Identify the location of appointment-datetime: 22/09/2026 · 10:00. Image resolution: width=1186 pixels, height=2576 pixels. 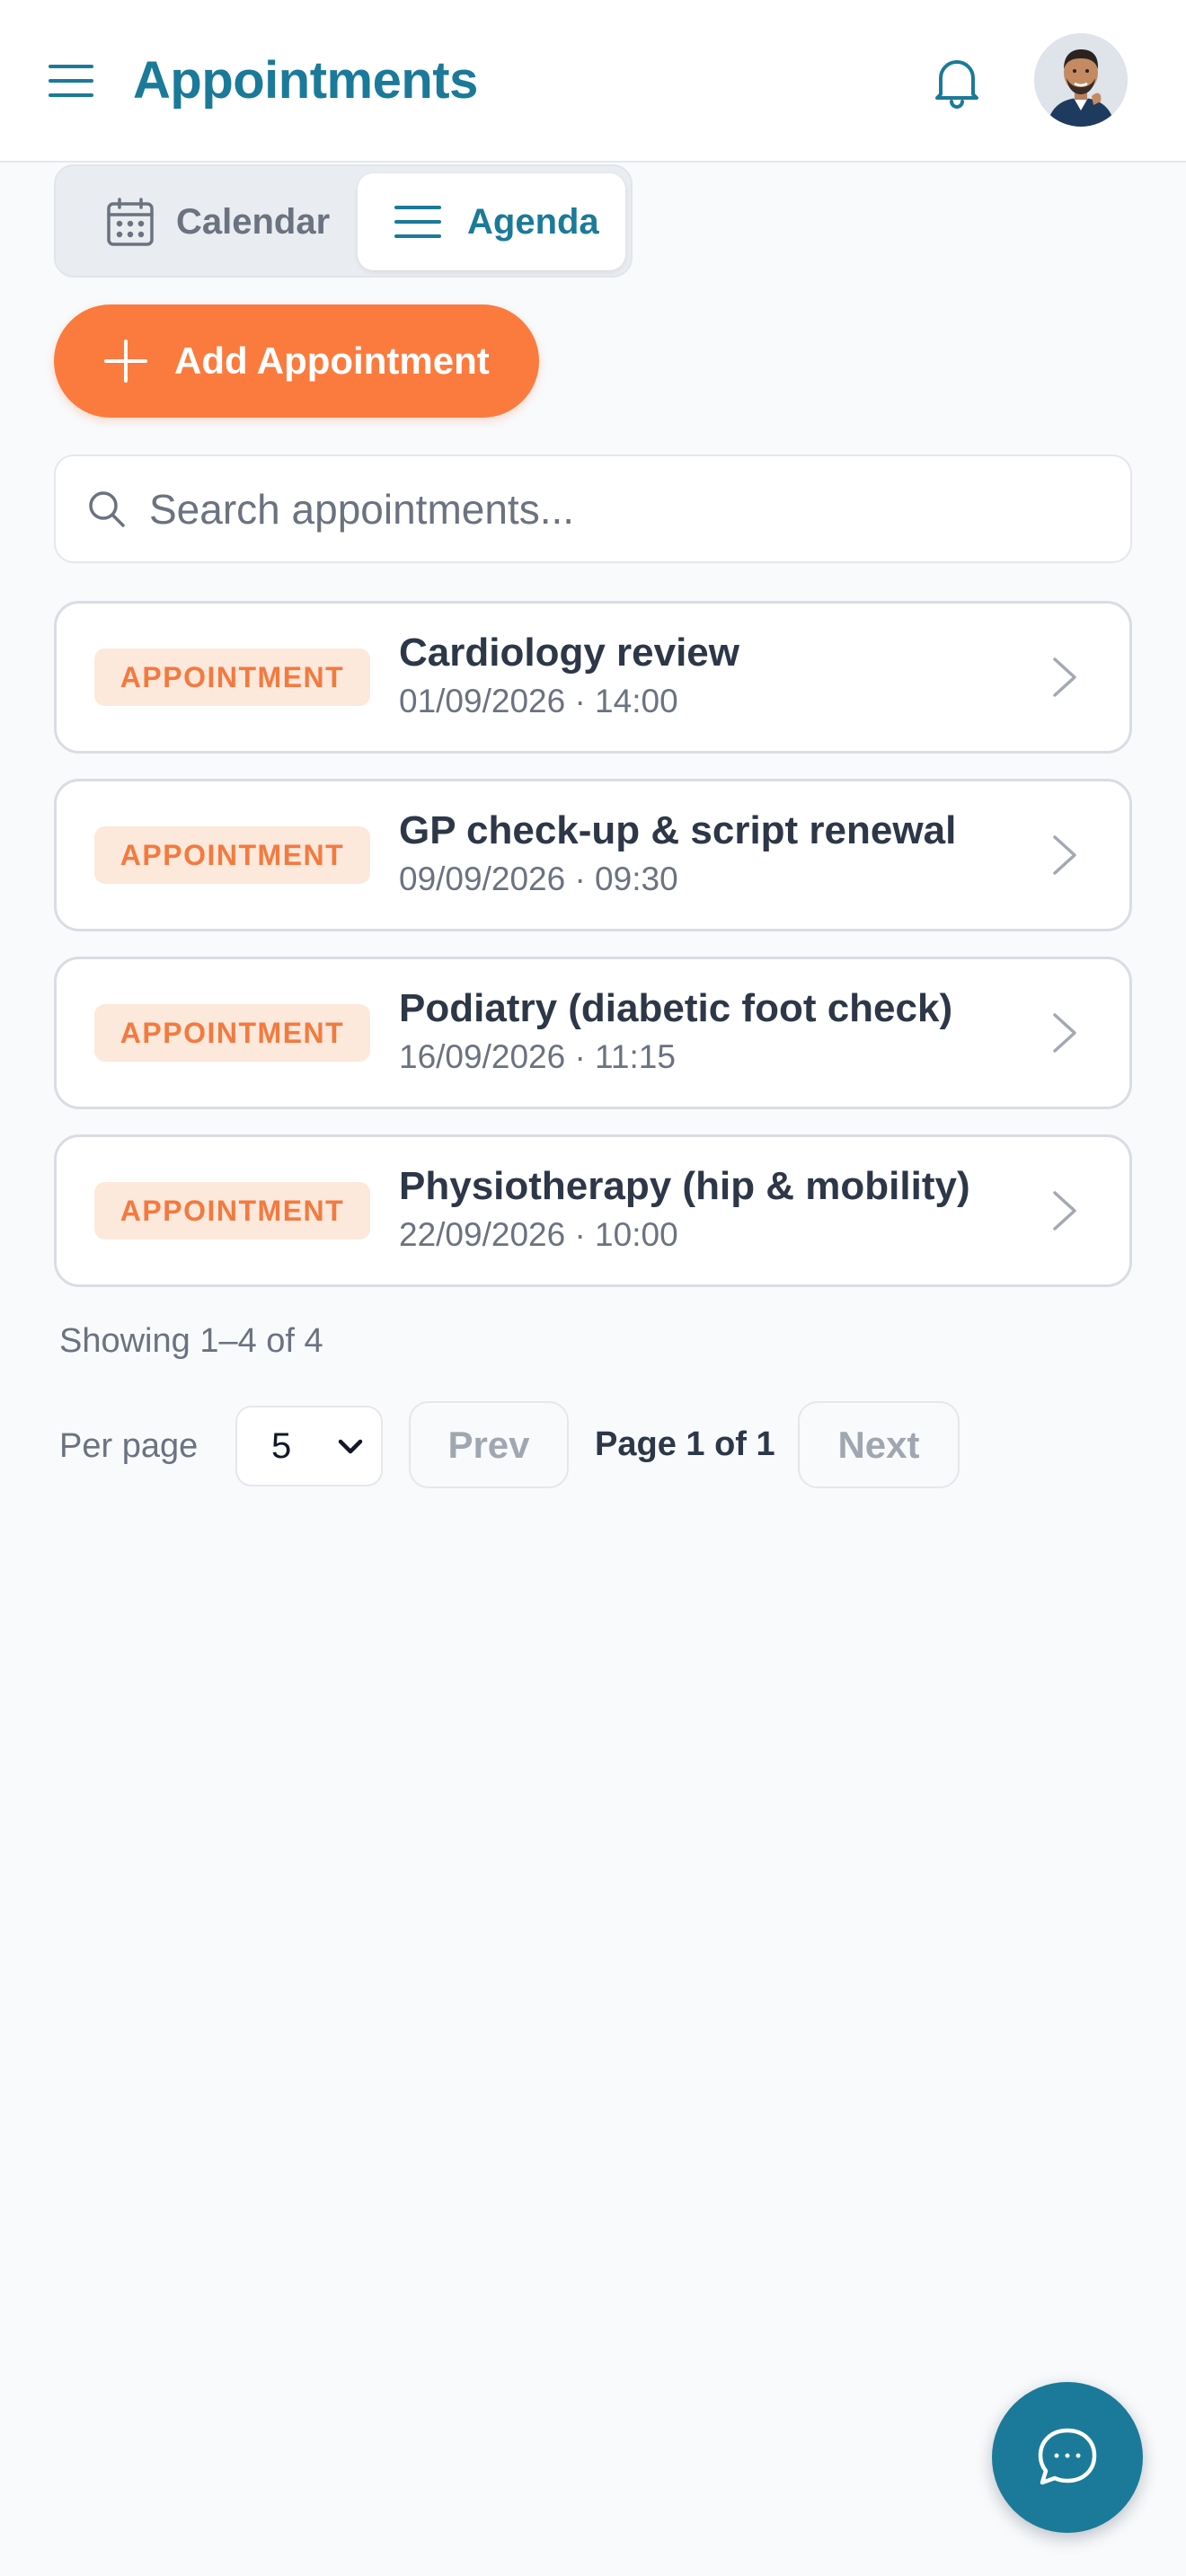
(538, 1234).